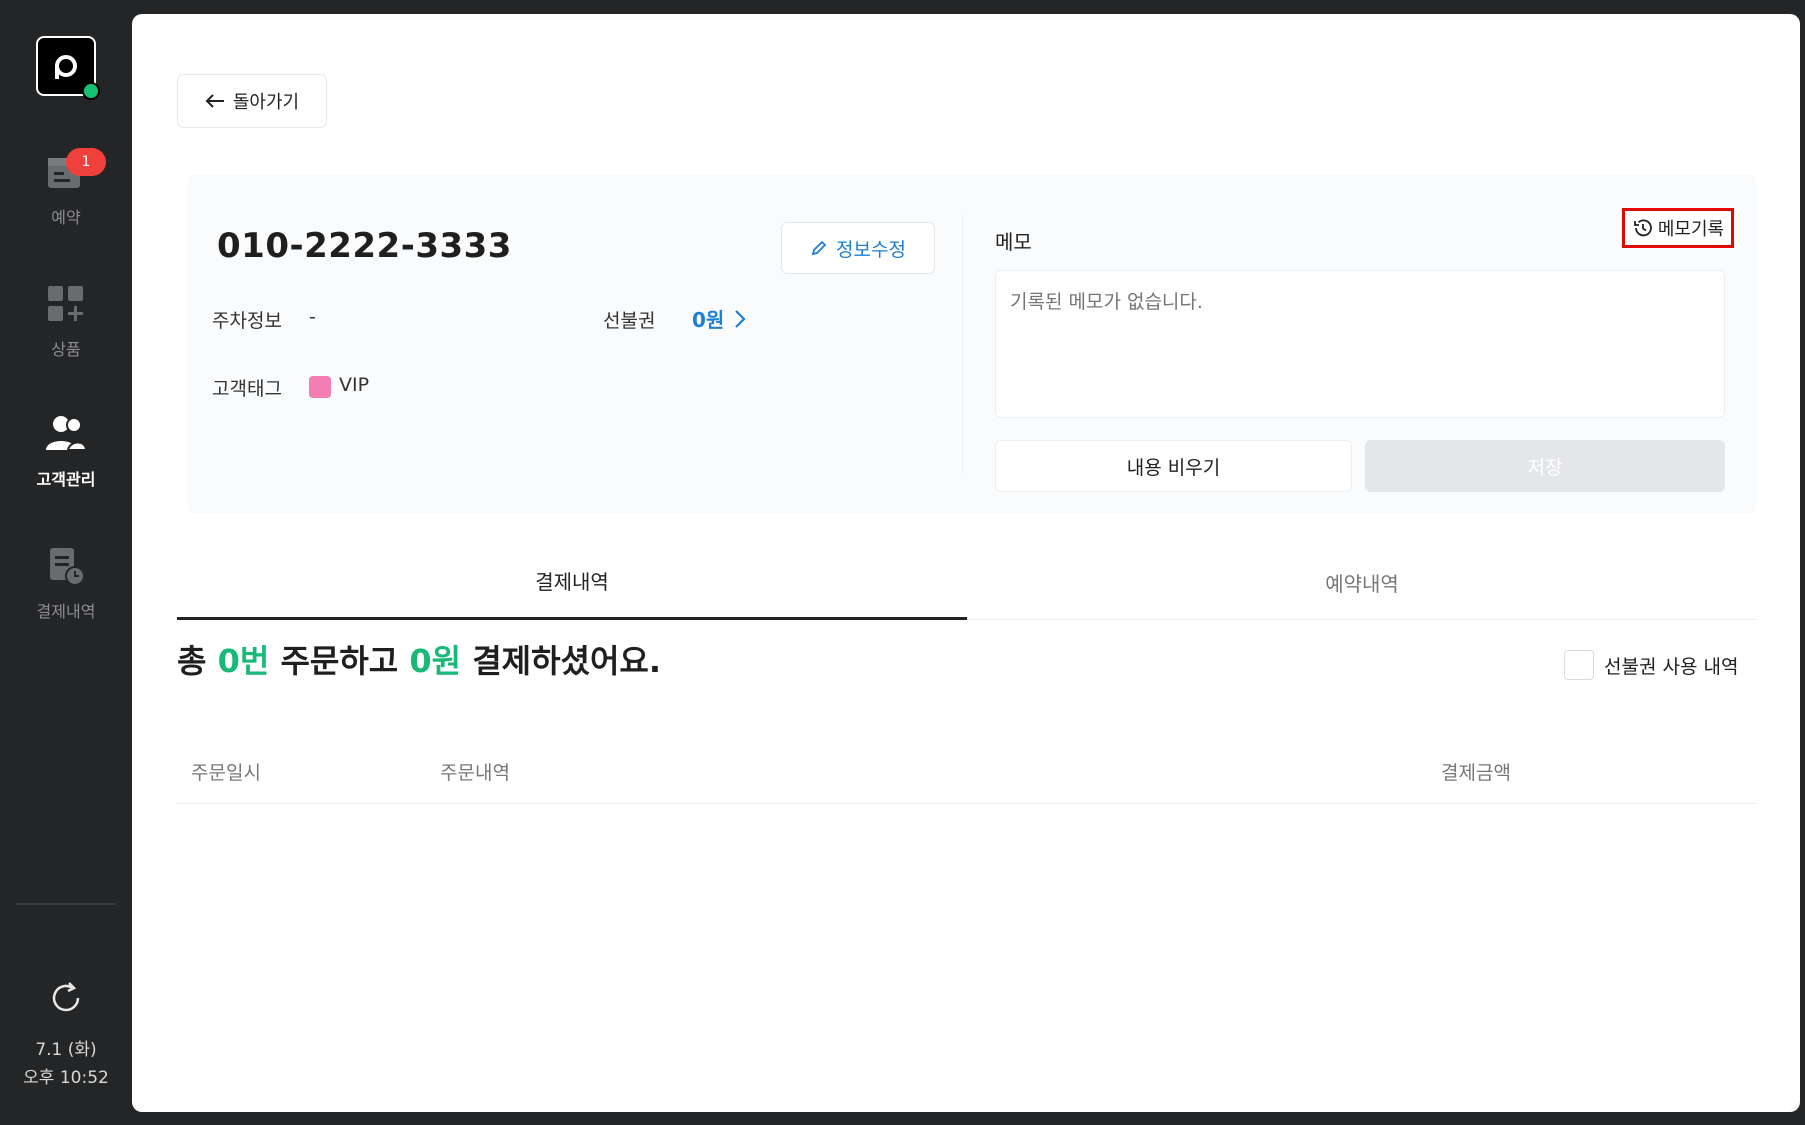 The width and height of the screenshot is (1805, 1125). What do you see at coordinates (1013, 242) in the screenshot?
I see `memo-title: 메모` at bounding box center [1013, 242].